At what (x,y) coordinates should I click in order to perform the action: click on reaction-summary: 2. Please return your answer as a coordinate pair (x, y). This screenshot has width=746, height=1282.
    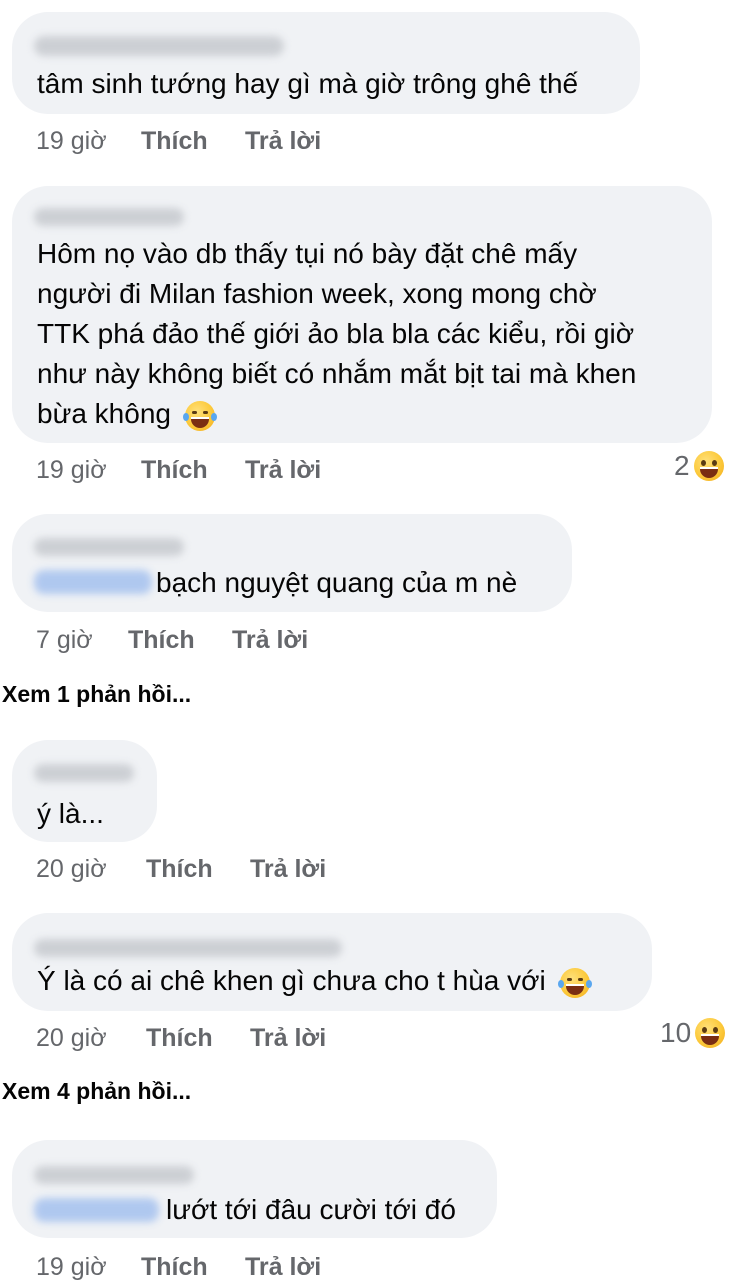
    Looking at the image, I should click on (699, 466).